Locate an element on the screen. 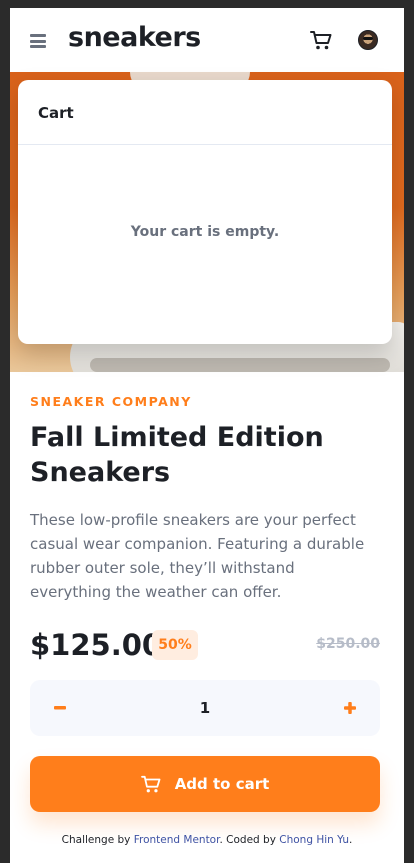 The height and width of the screenshot is (863, 414). decrease-quantity-button is located at coordinates (60, 708).